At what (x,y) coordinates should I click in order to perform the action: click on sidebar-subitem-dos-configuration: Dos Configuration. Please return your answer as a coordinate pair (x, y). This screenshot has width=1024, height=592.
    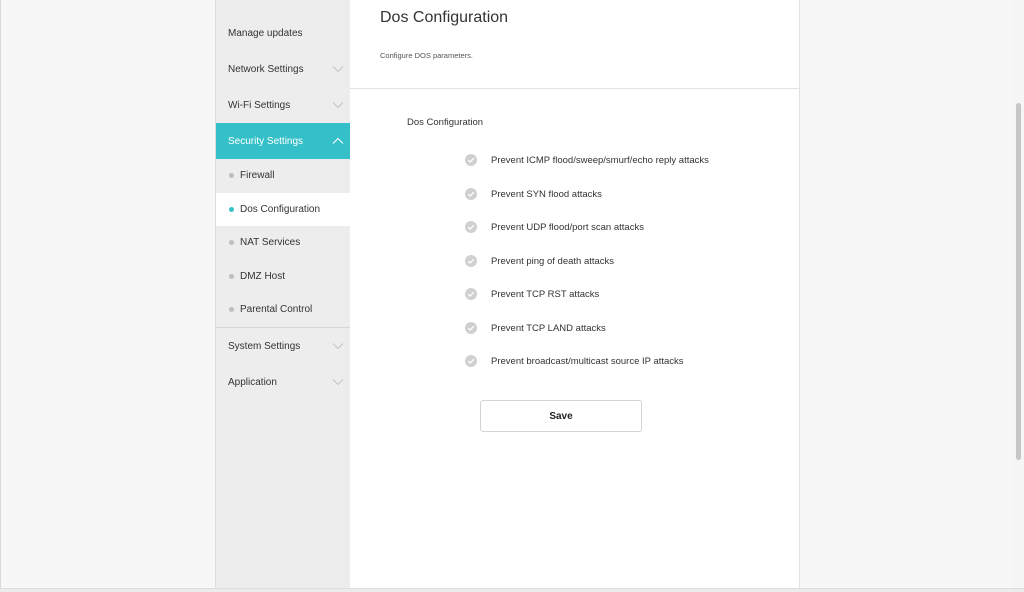
    Looking at the image, I should click on (283, 209).